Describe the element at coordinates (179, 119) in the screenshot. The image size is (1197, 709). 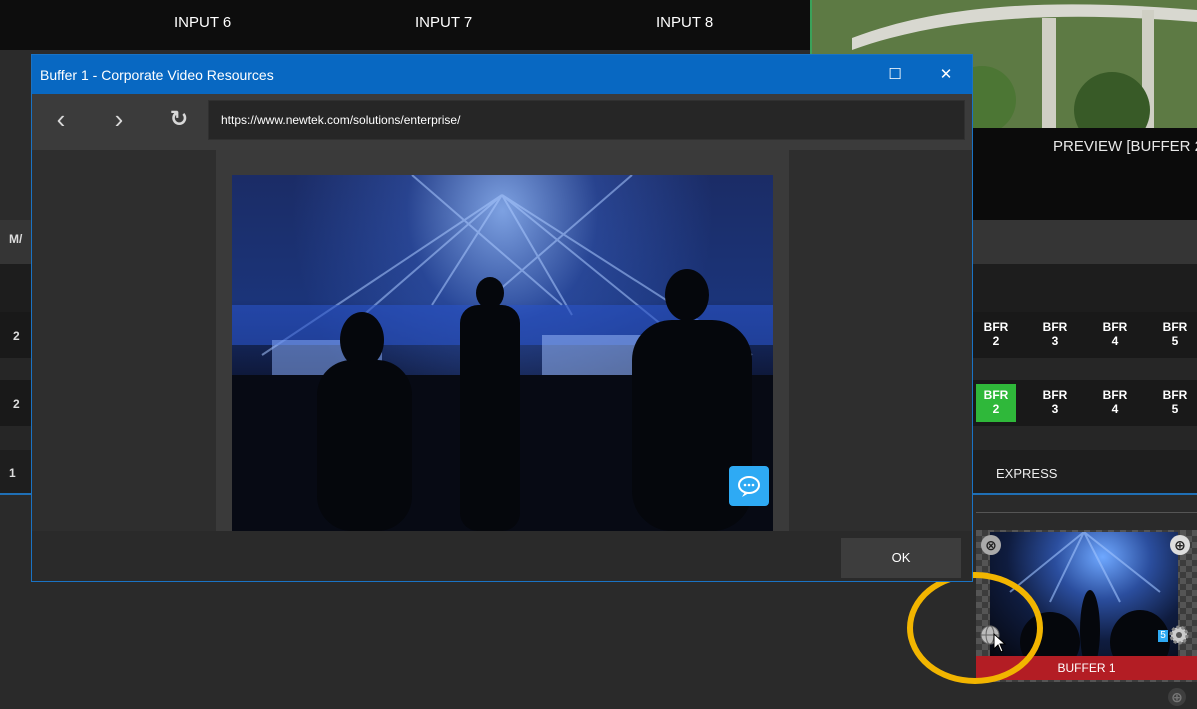
I see `reload-icon: ↻` at that location.